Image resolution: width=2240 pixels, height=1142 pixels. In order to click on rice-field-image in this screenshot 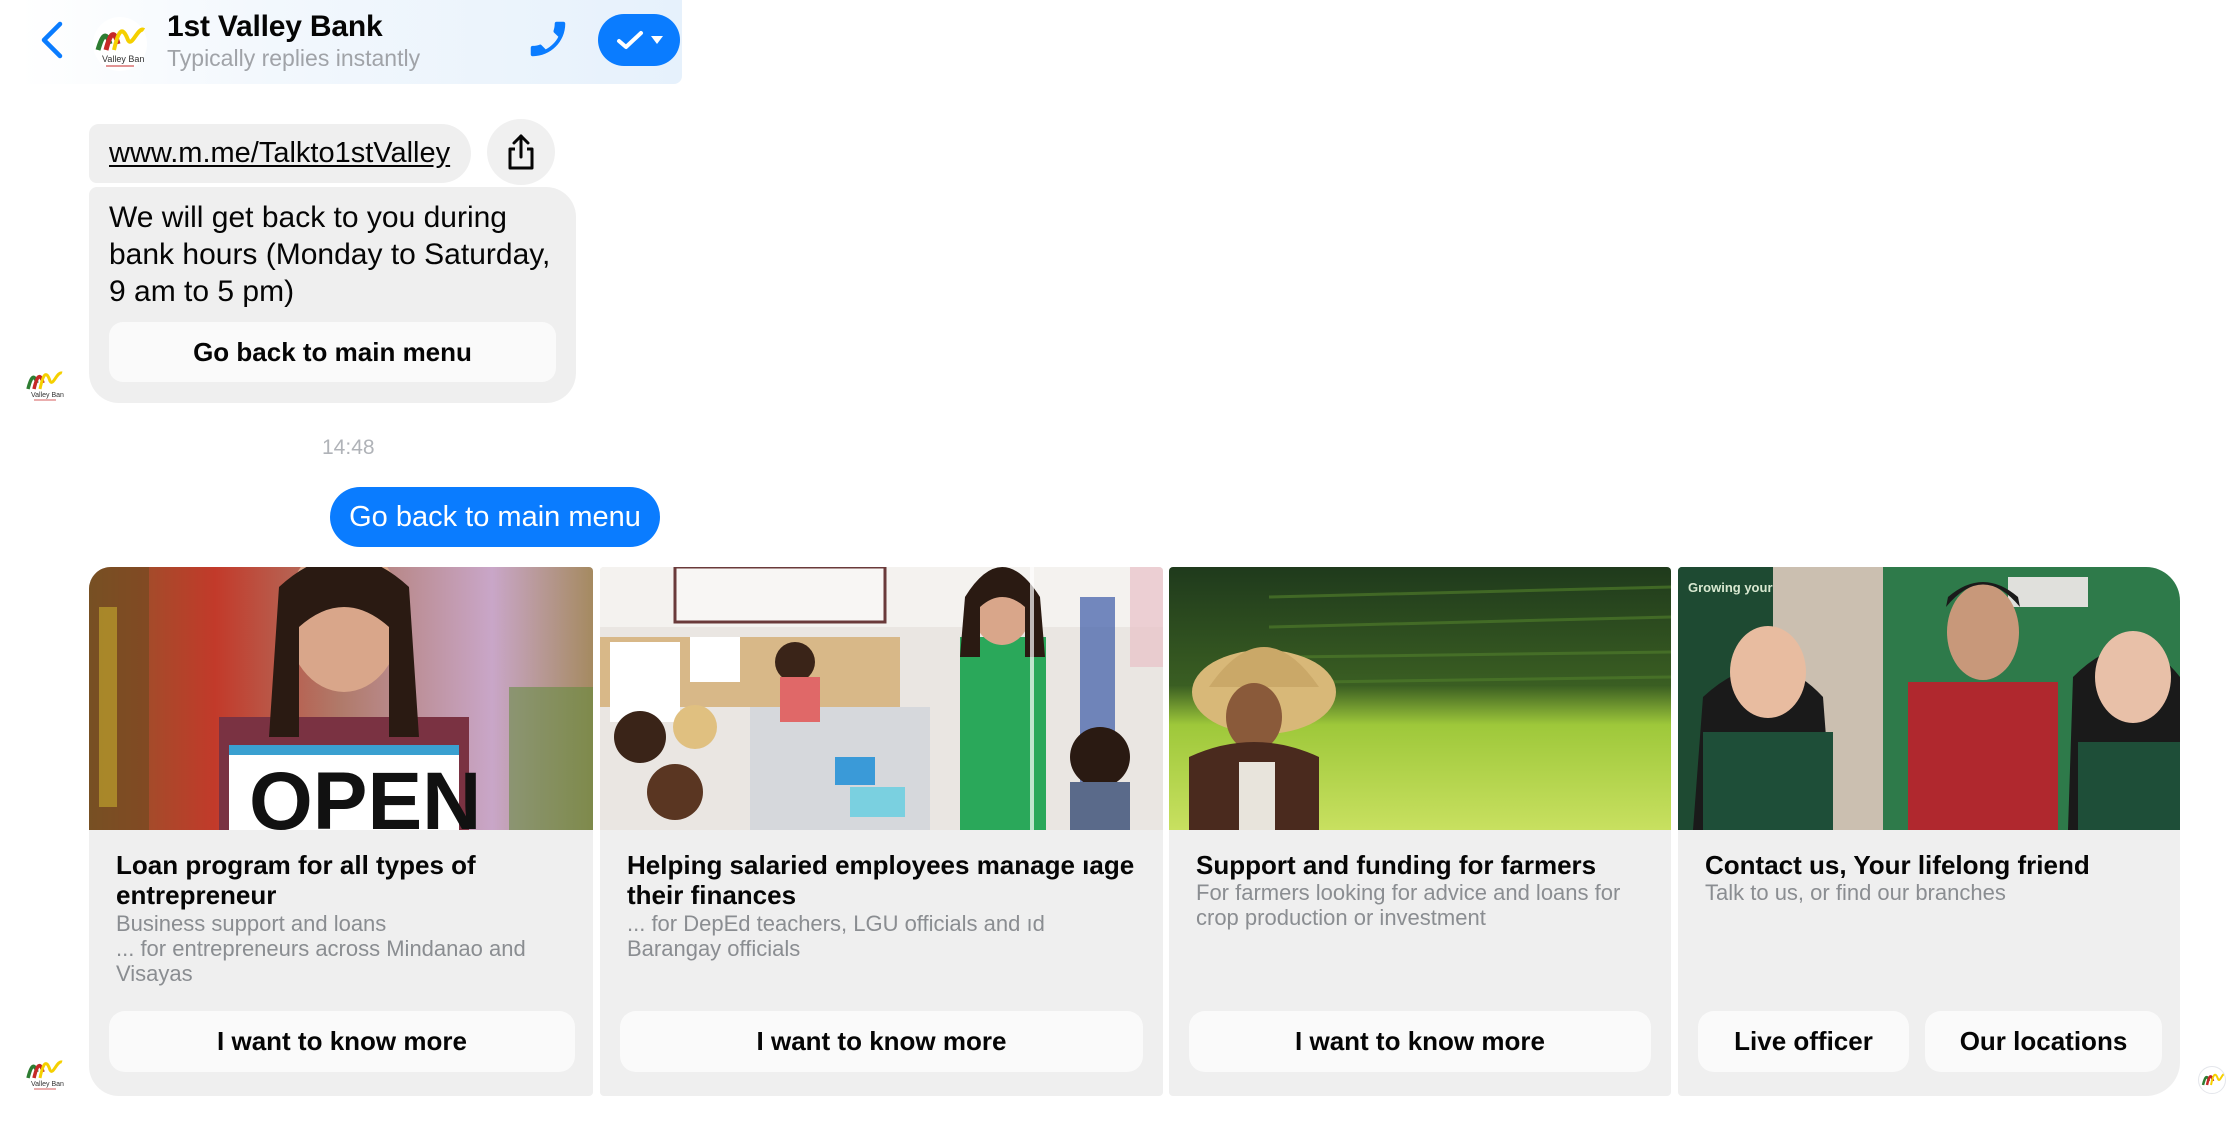, I will do `click(1420, 698)`.